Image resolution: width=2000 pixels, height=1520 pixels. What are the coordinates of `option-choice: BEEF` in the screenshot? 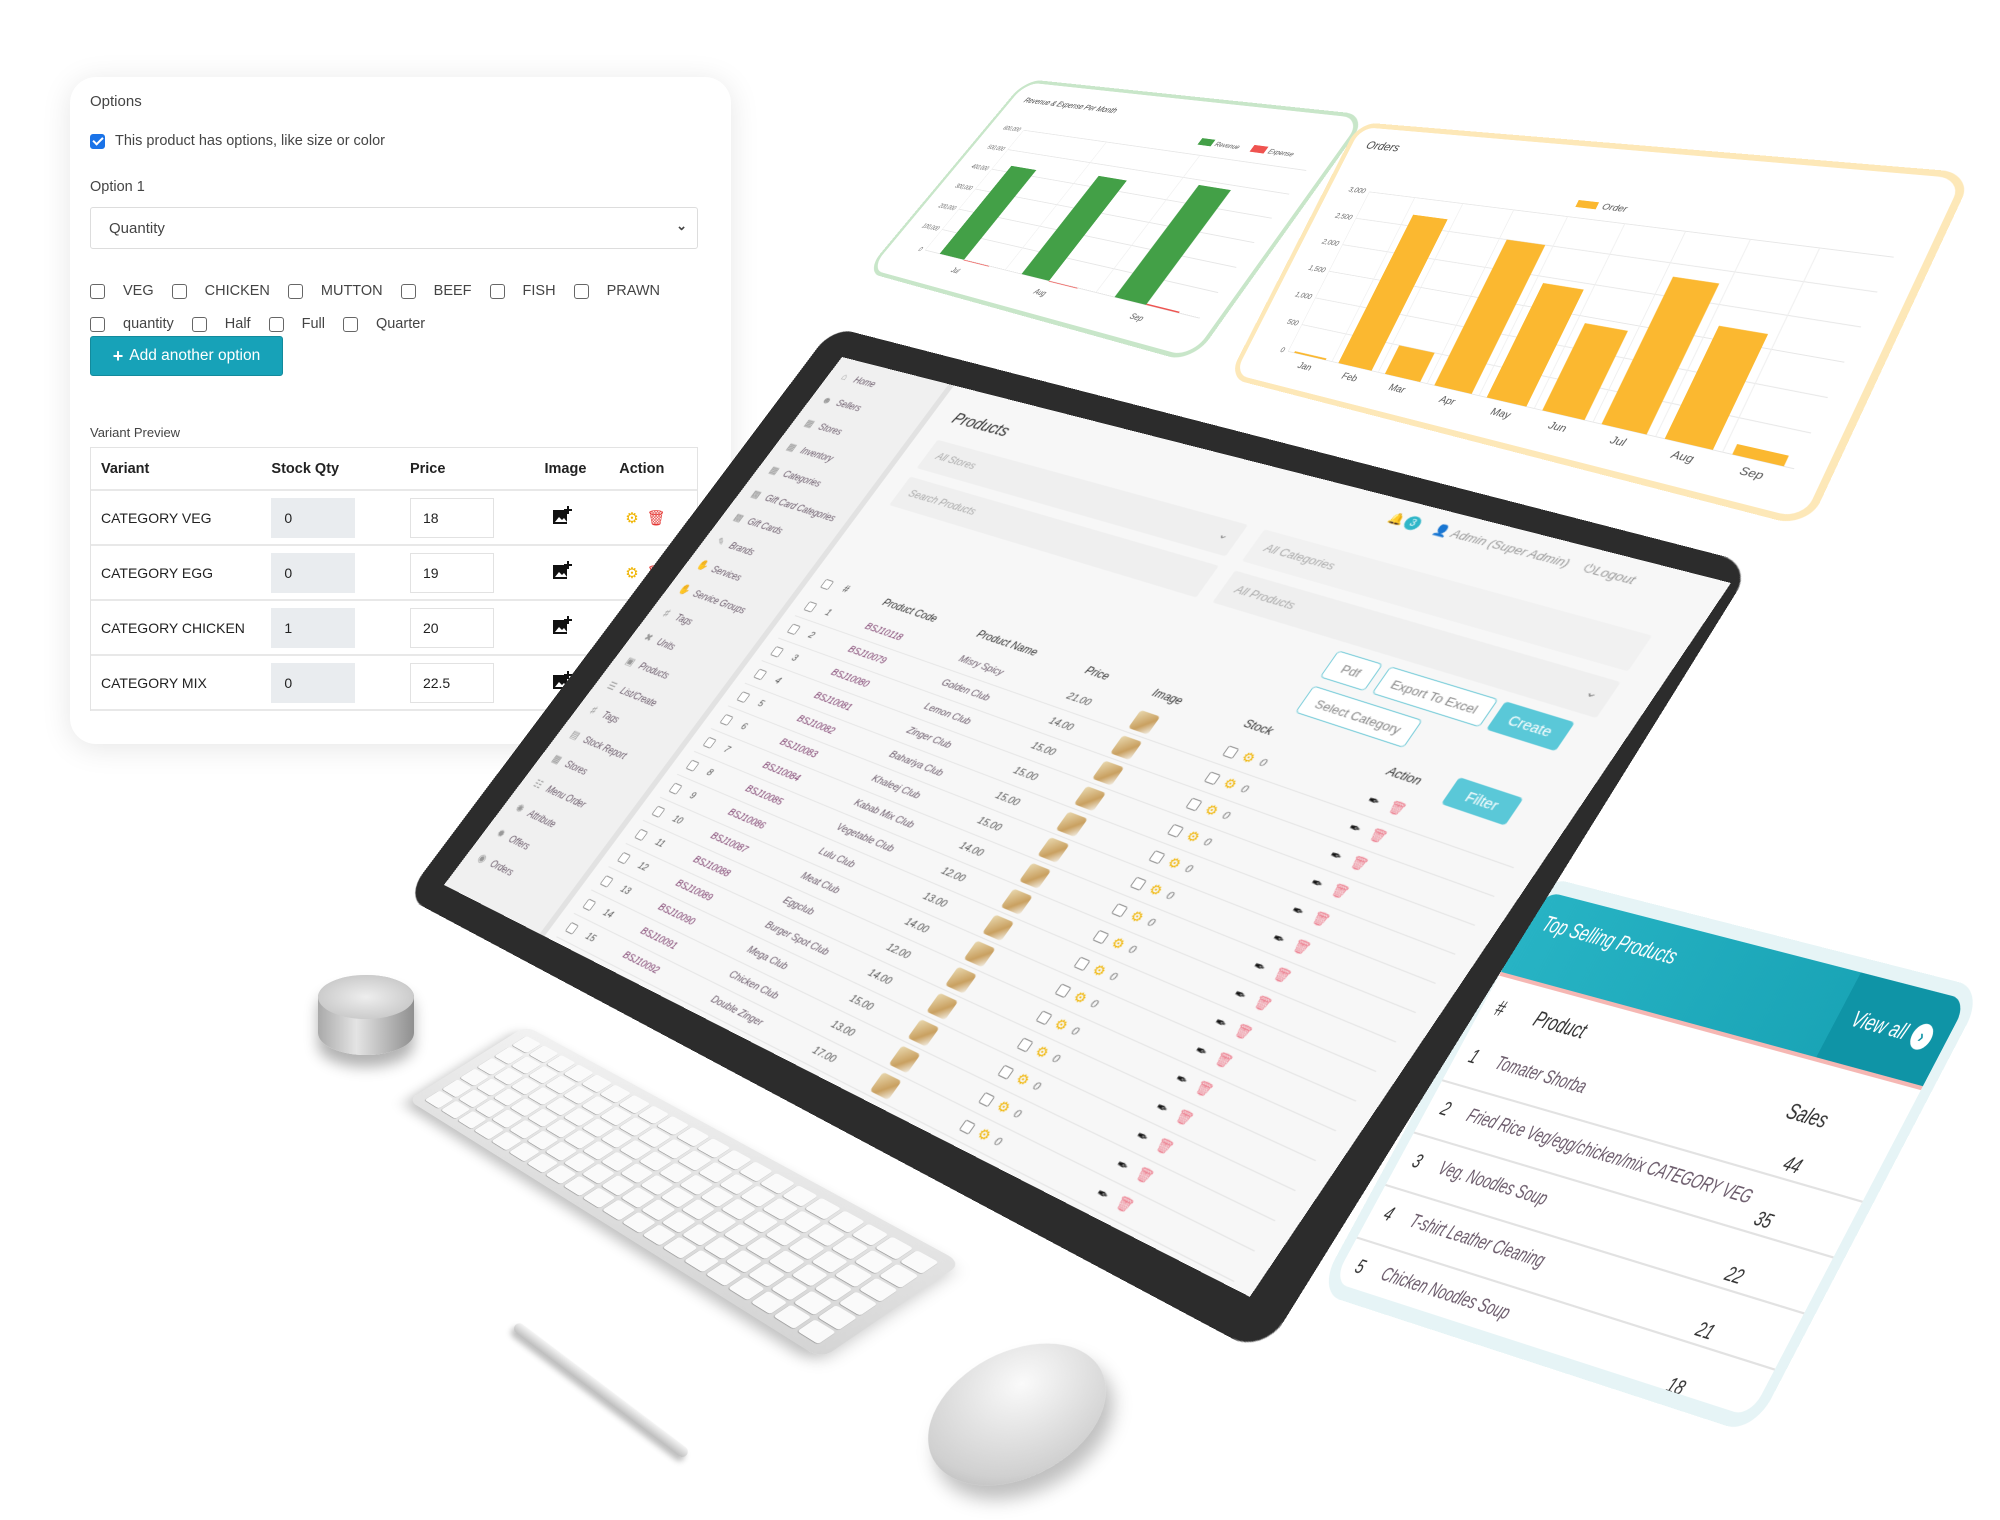 It's located at (436, 291).